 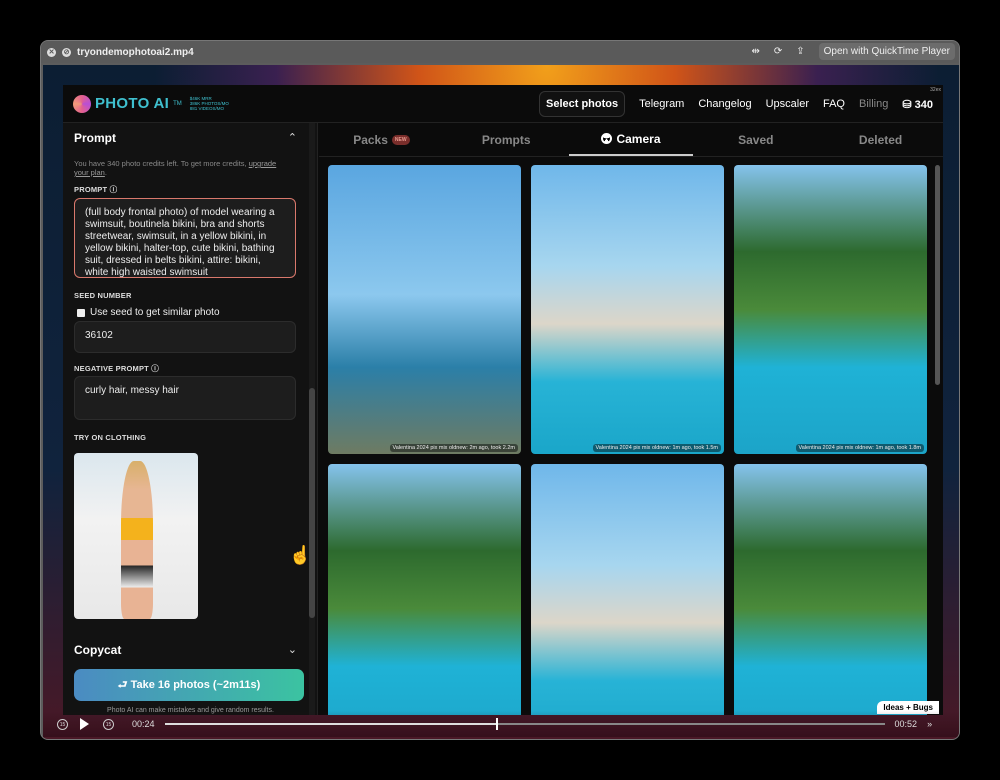 What do you see at coordinates (51, 52) in the screenshot?
I see `close-icon: ✕` at bounding box center [51, 52].